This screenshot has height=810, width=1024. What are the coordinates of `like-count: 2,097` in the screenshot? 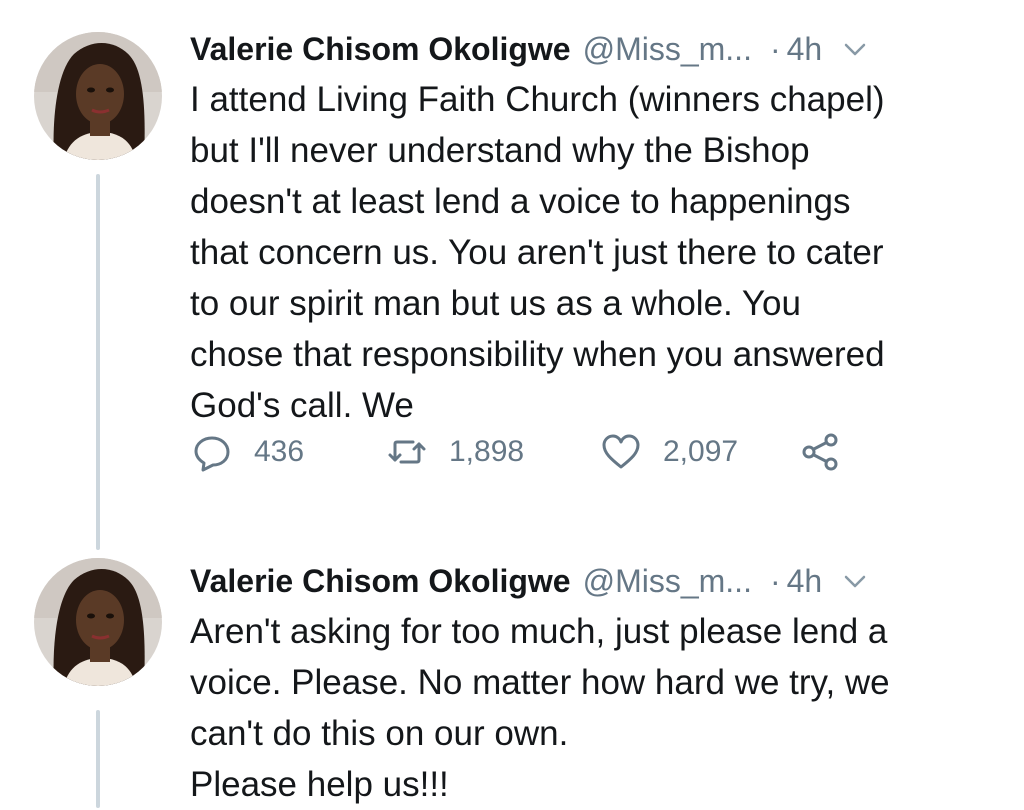 It's located at (701, 451).